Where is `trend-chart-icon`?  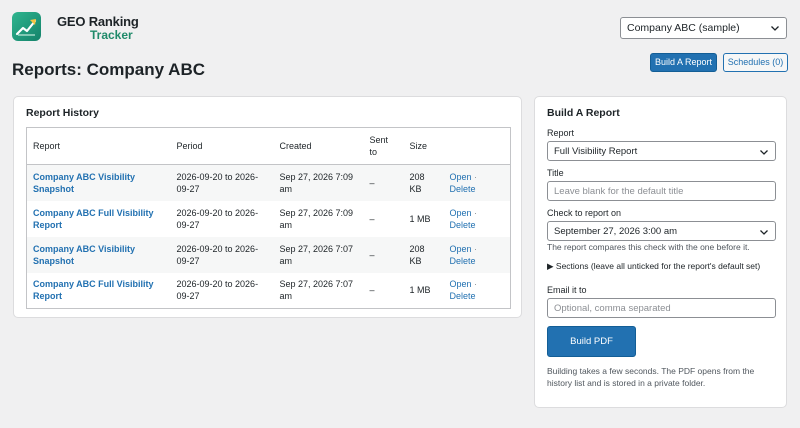 trend-chart-icon is located at coordinates (26, 27).